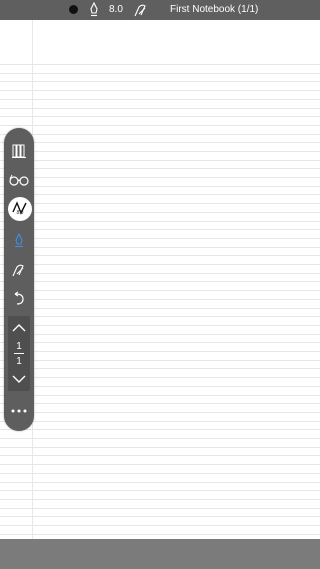  Describe the element at coordinates (20, 213) in the screenshot. I see `brush-size-label: 8.0` at that location.